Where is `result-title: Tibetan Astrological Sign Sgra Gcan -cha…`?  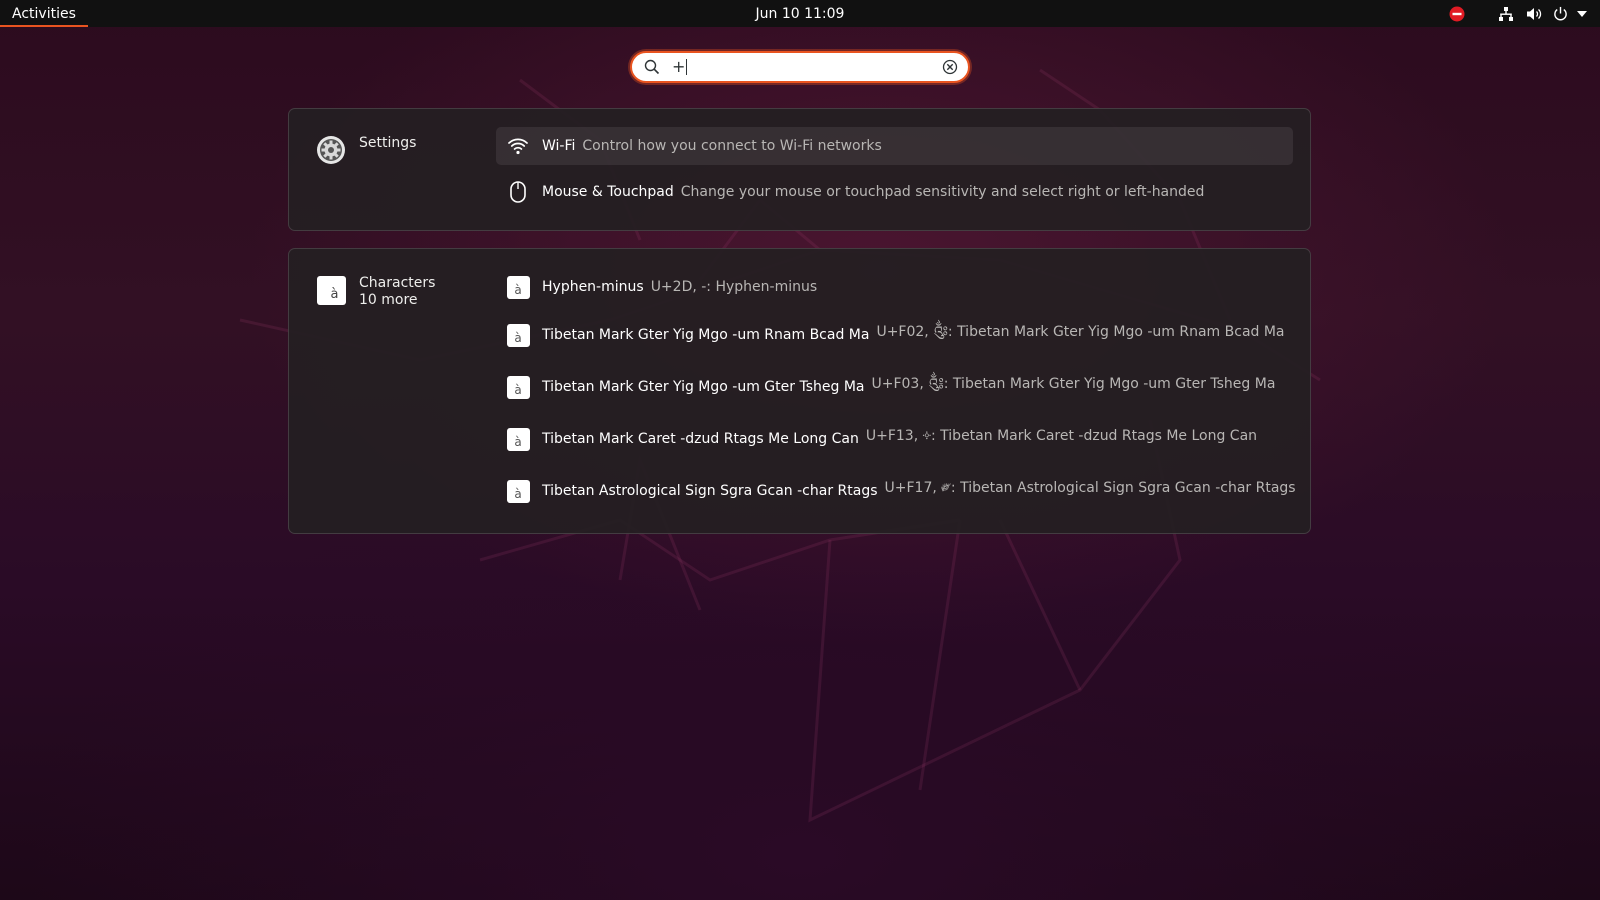 result-title: Tibetan Astrological Sign Sgra Gcan -cha… is located at coordinates (710, 491).